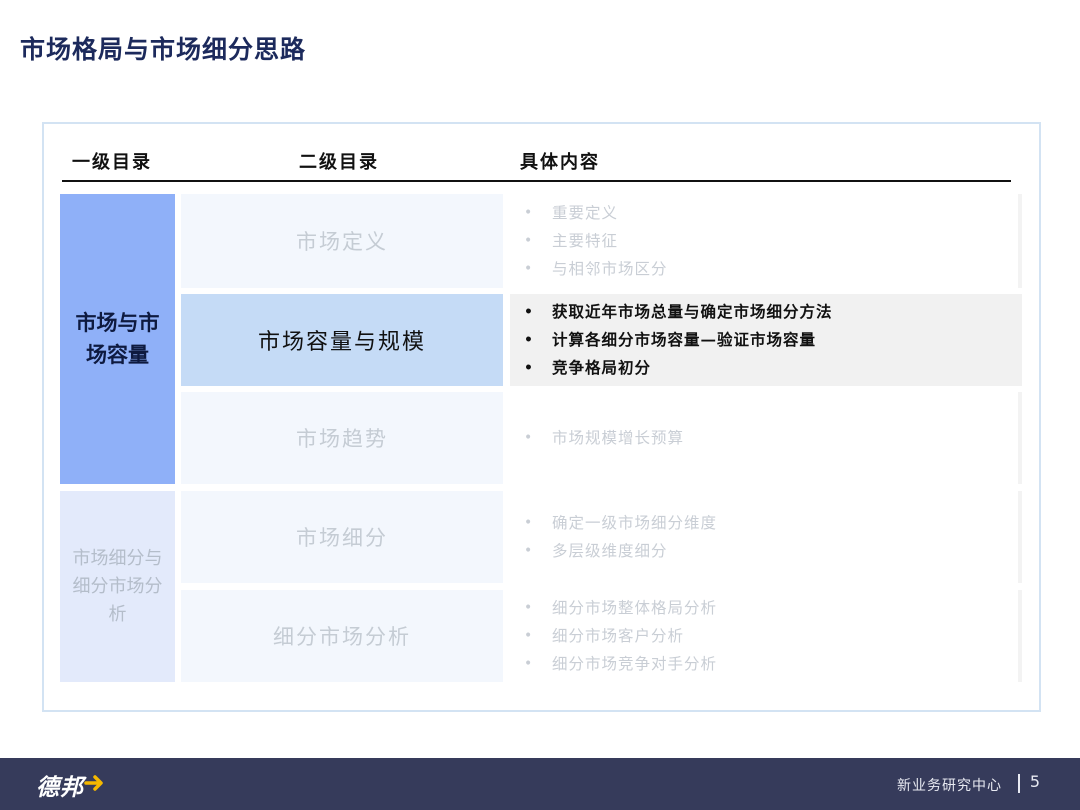 The height and width of the screenshot is (810, 1080). I want to click on level1-label: 市场细分与细分市场分析, so click(117, 586).